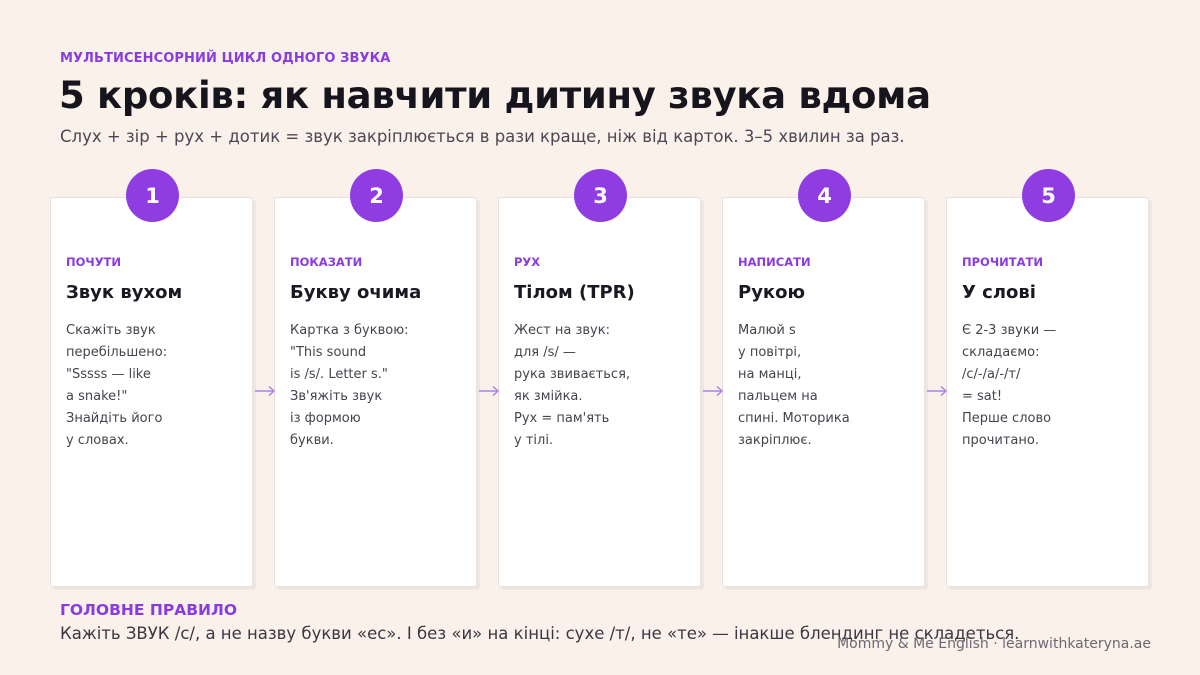 The height and width of the screenshot is (675, 1200). What do you see at coordinates (600, 195) in the screenshot?
I see `step-badge-3: 3` at bounding box center [600, 195].